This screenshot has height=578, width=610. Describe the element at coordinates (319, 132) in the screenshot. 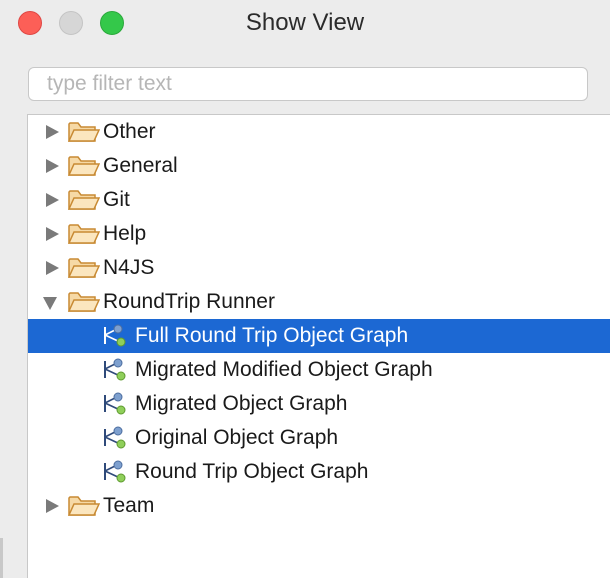

I see `tree-folder-item: Other` at that location.